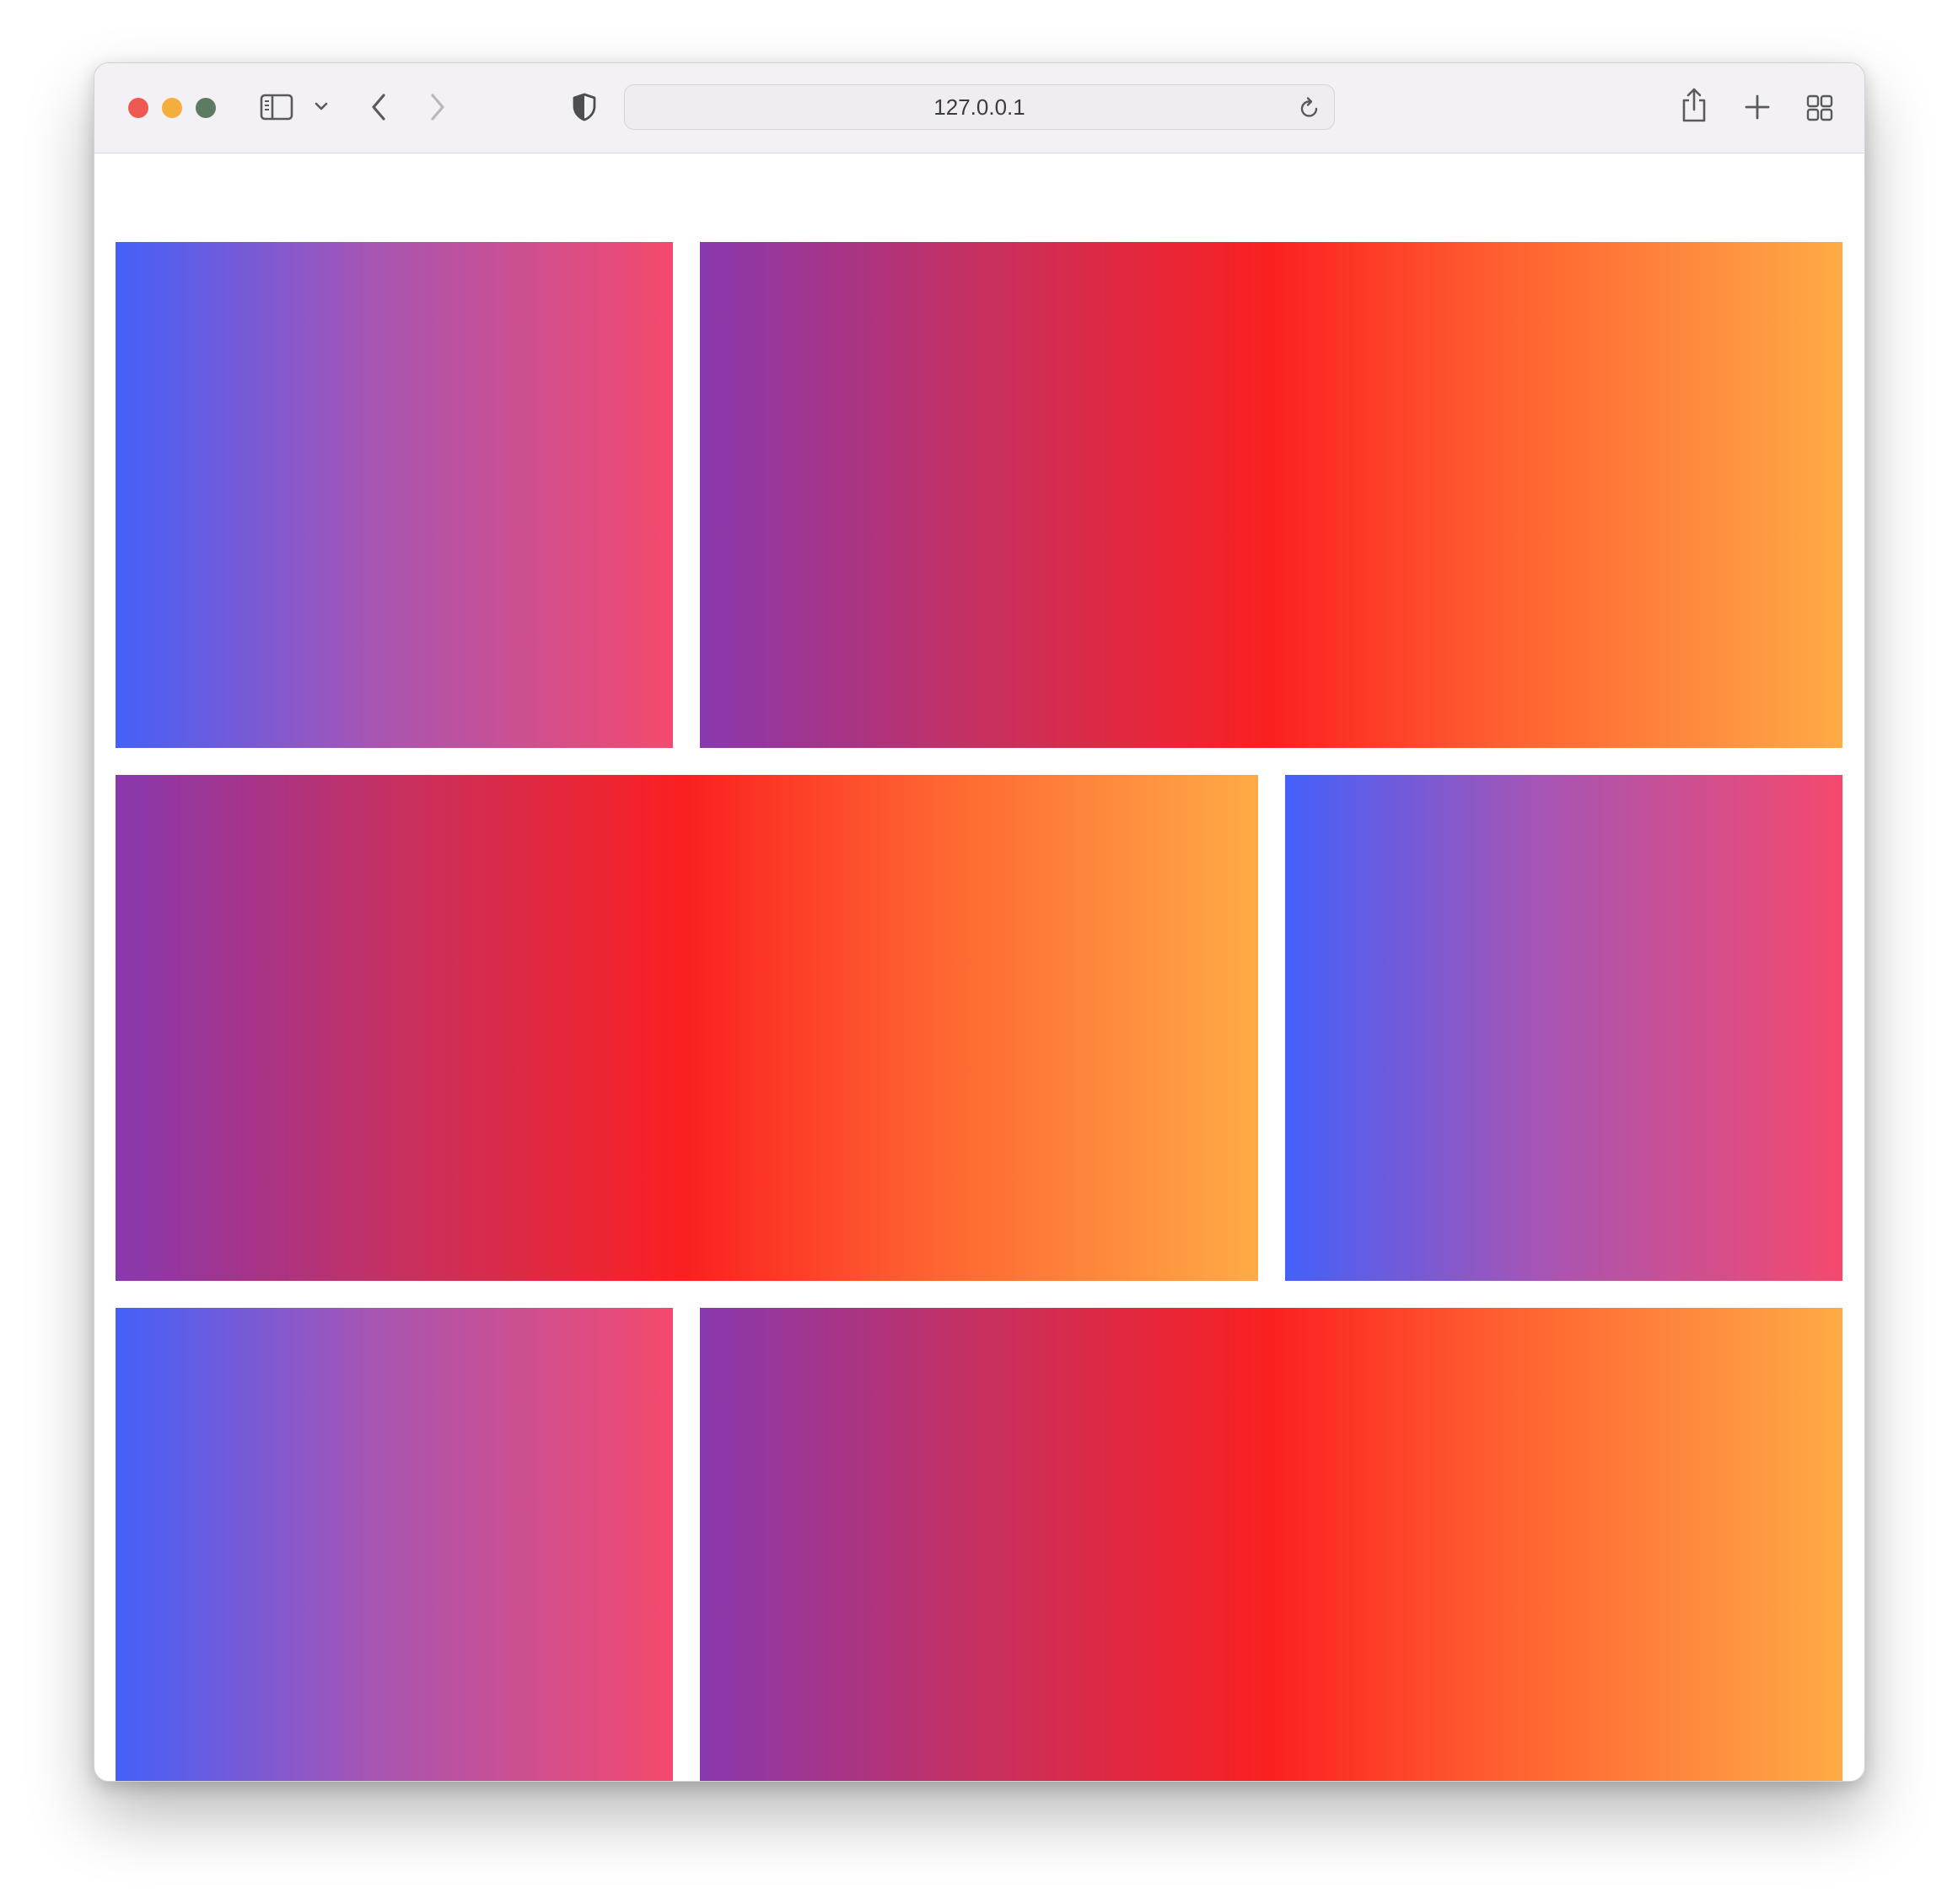  What do you see at coordinates (206, 108) in the screenshot?
I see `zoom-button` at bounding box center [206, 108].